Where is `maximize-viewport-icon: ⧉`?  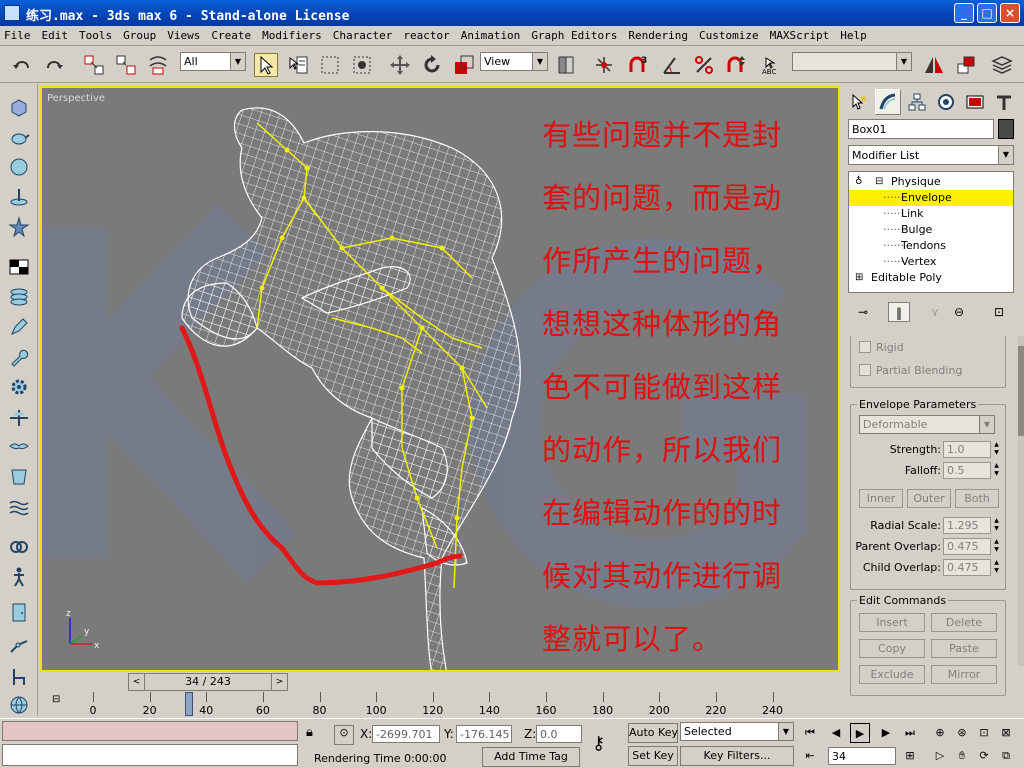
maximize-viewport-icon: ⧉ is located at coordinates (1006, 756).